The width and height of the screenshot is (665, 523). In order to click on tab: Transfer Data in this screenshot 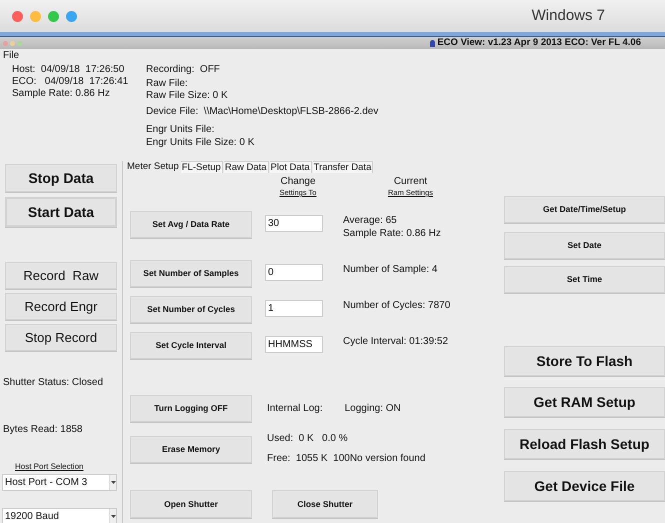, I will do `click(343, 167)`.